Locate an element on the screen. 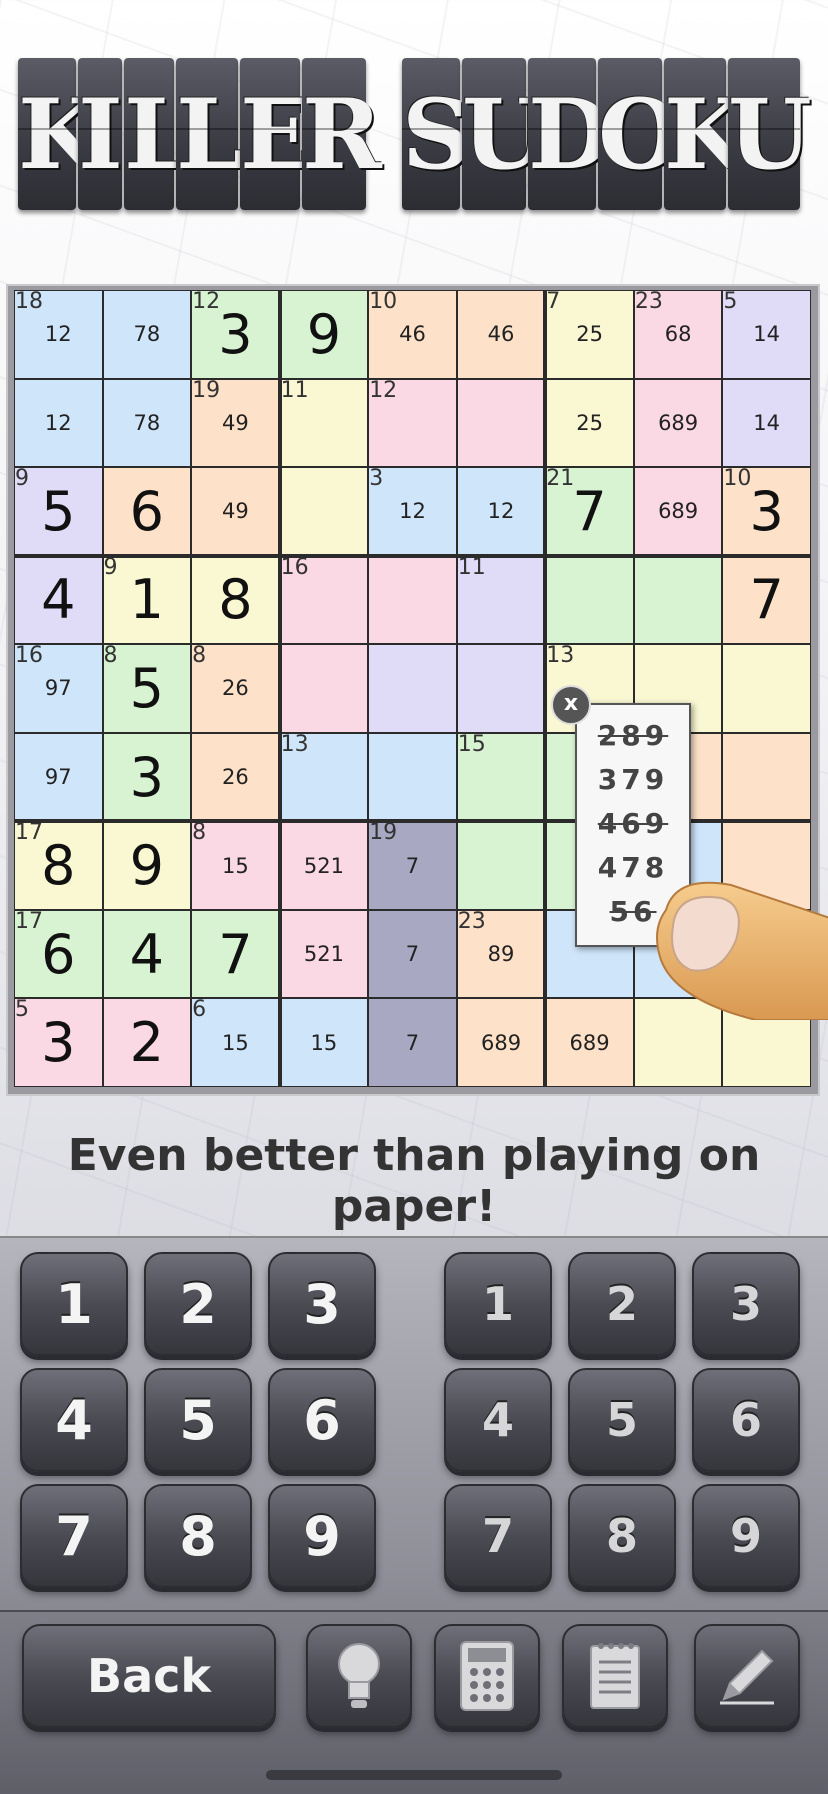 This screenshot has width=828, height=1794. digit-1-button: 1 is located at coordinates (74, 1304).